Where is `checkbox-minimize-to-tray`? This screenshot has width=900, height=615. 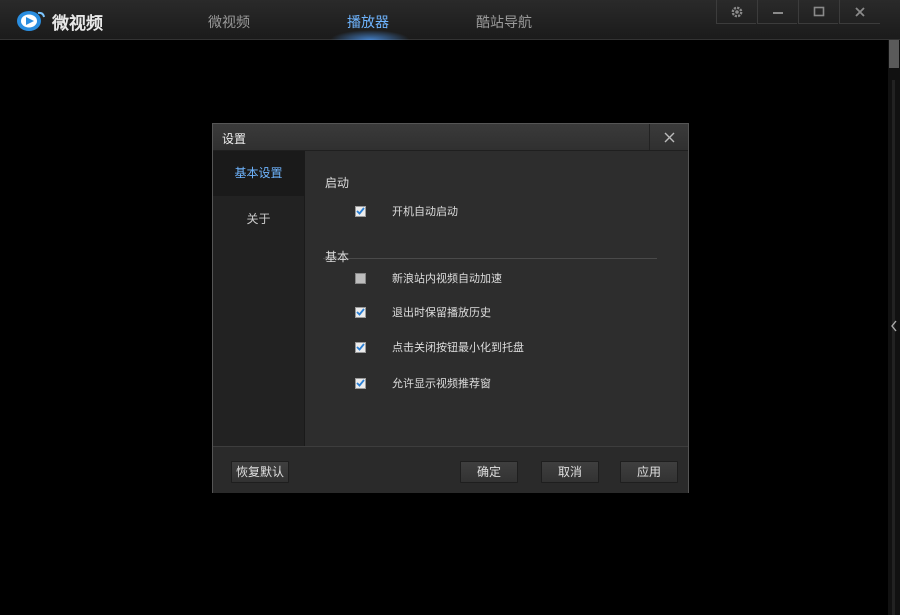
checkbox-minimize-to-tray is located at coordinates (360, 347).